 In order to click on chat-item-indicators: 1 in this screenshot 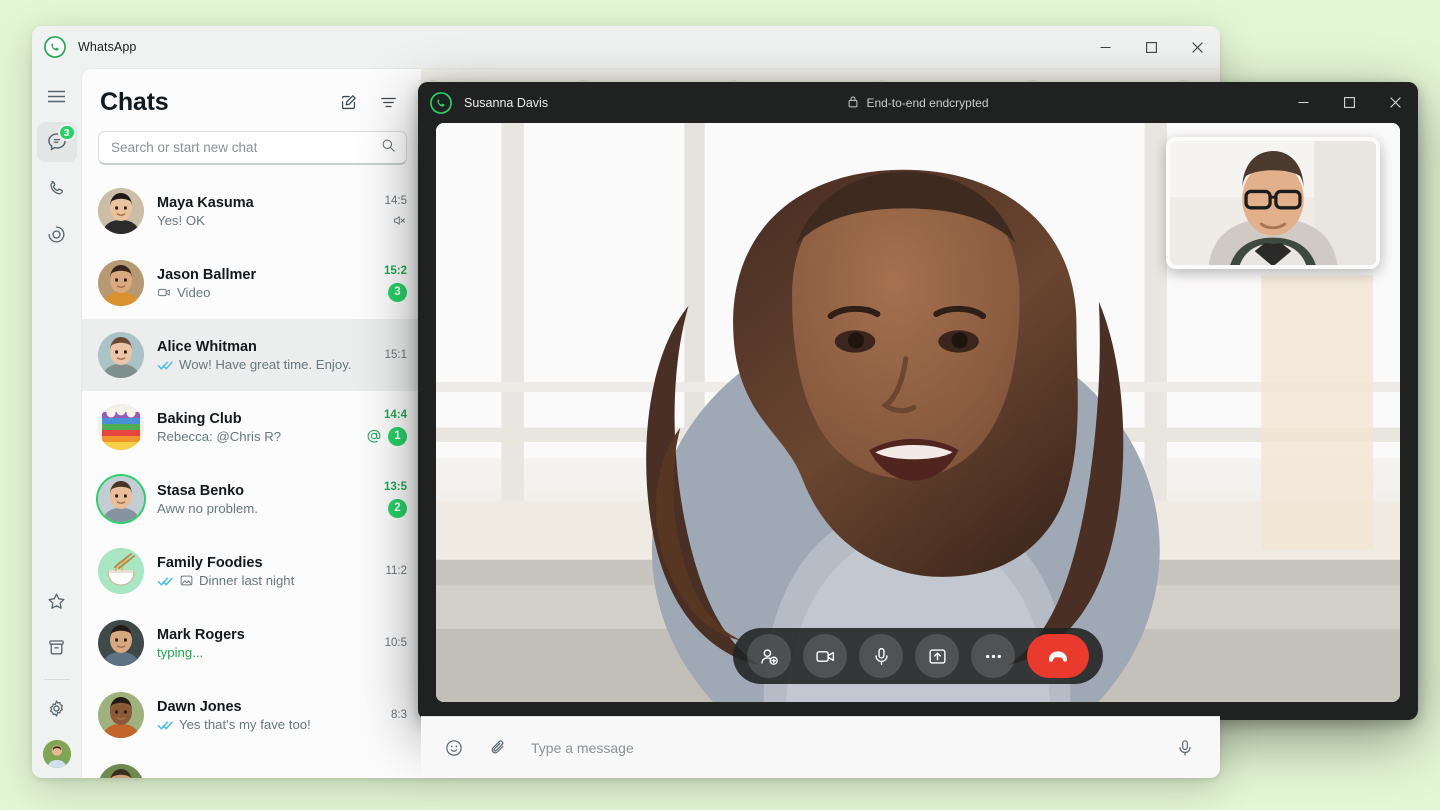, I will do `click(386, 436)`.